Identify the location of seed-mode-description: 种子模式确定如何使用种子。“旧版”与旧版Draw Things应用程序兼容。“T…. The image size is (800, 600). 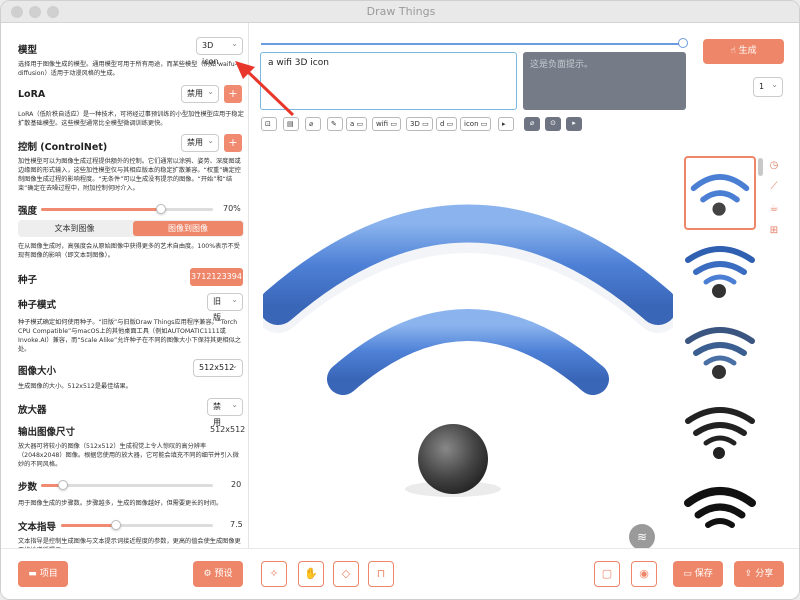
(129, 336).